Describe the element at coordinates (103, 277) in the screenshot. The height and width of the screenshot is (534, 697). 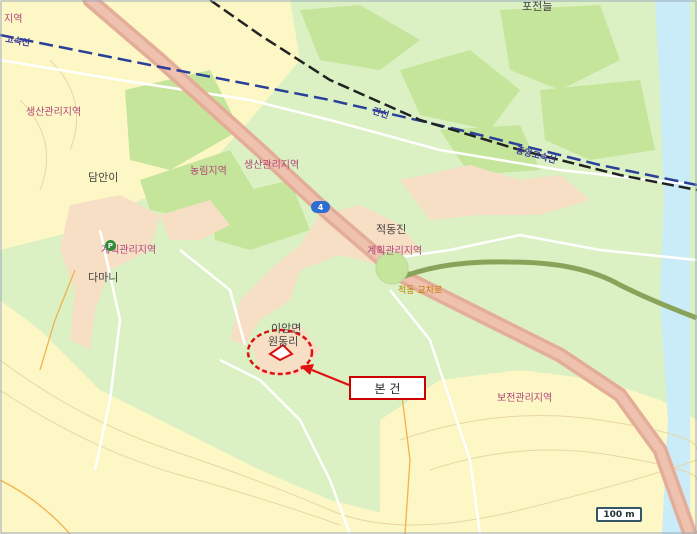
I see `damani-village-label: 다마니` at that location.